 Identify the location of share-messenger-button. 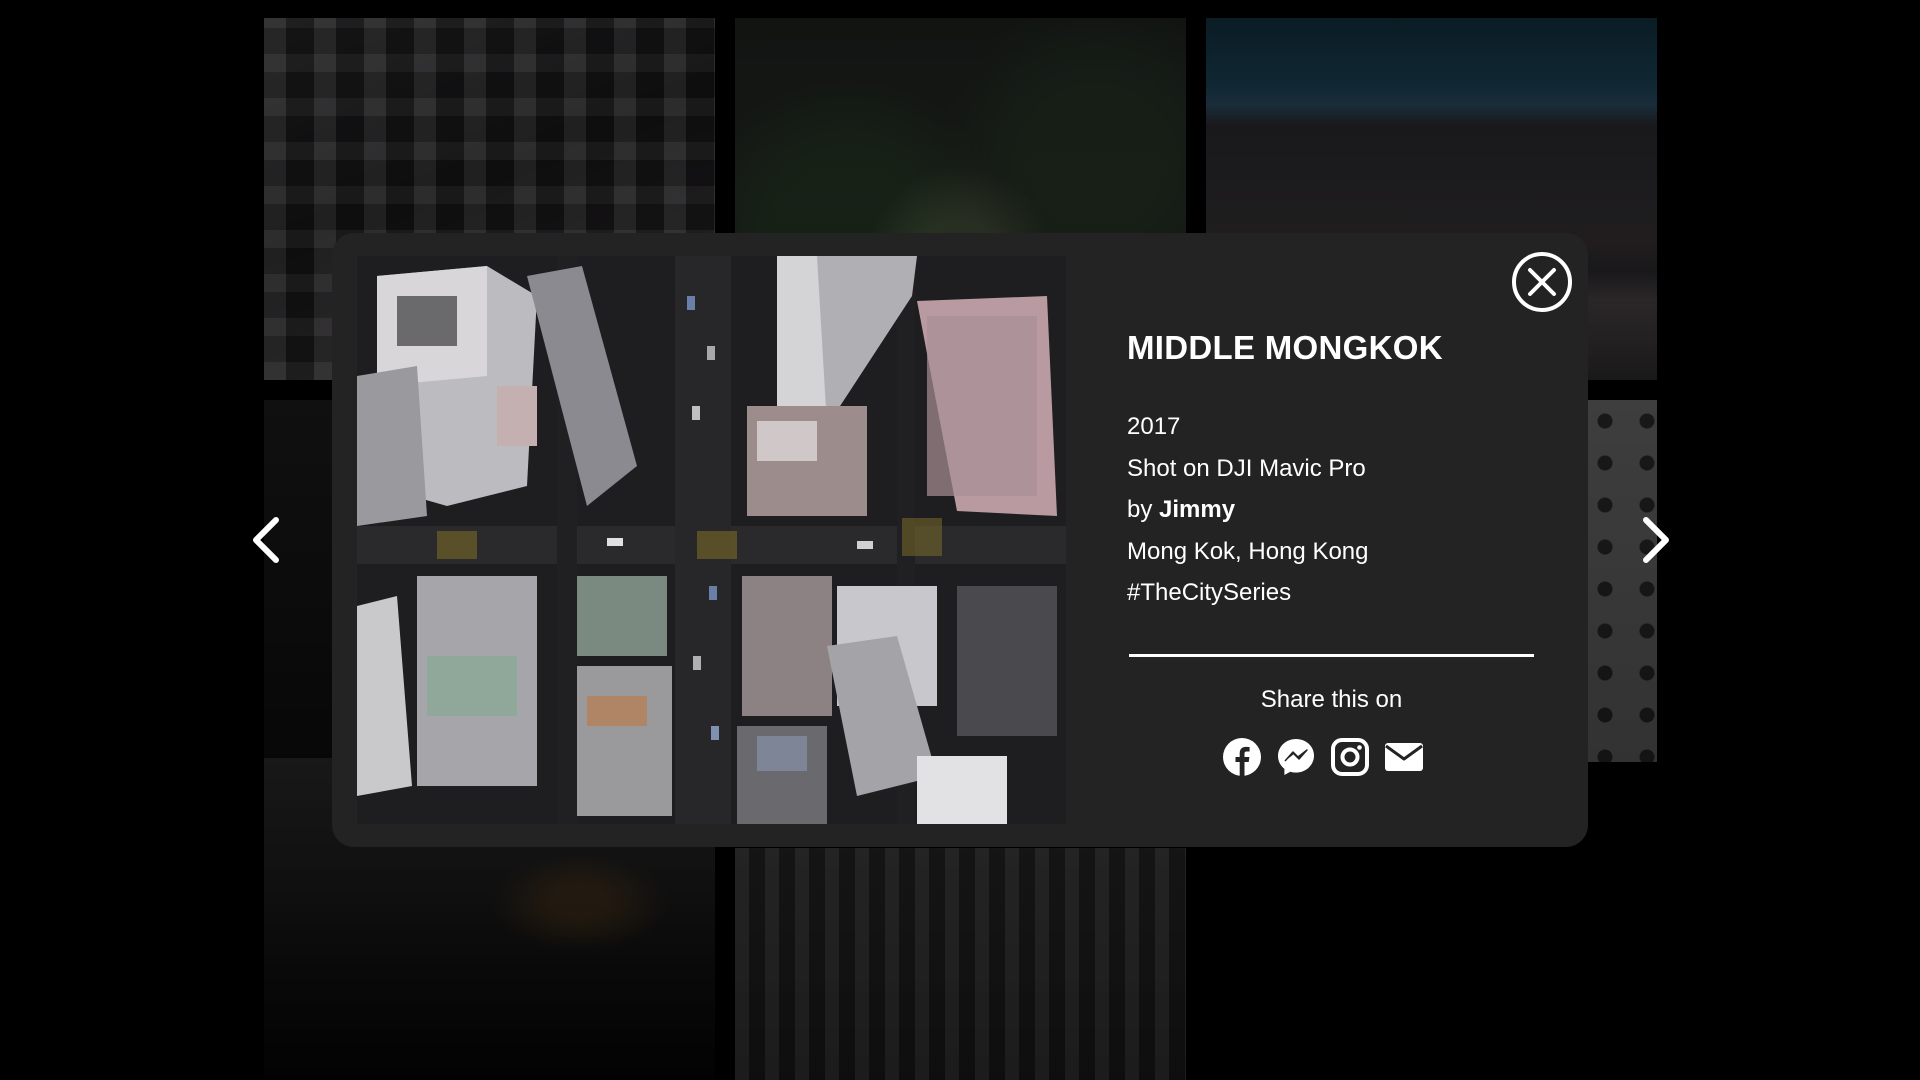
(1296, 757).